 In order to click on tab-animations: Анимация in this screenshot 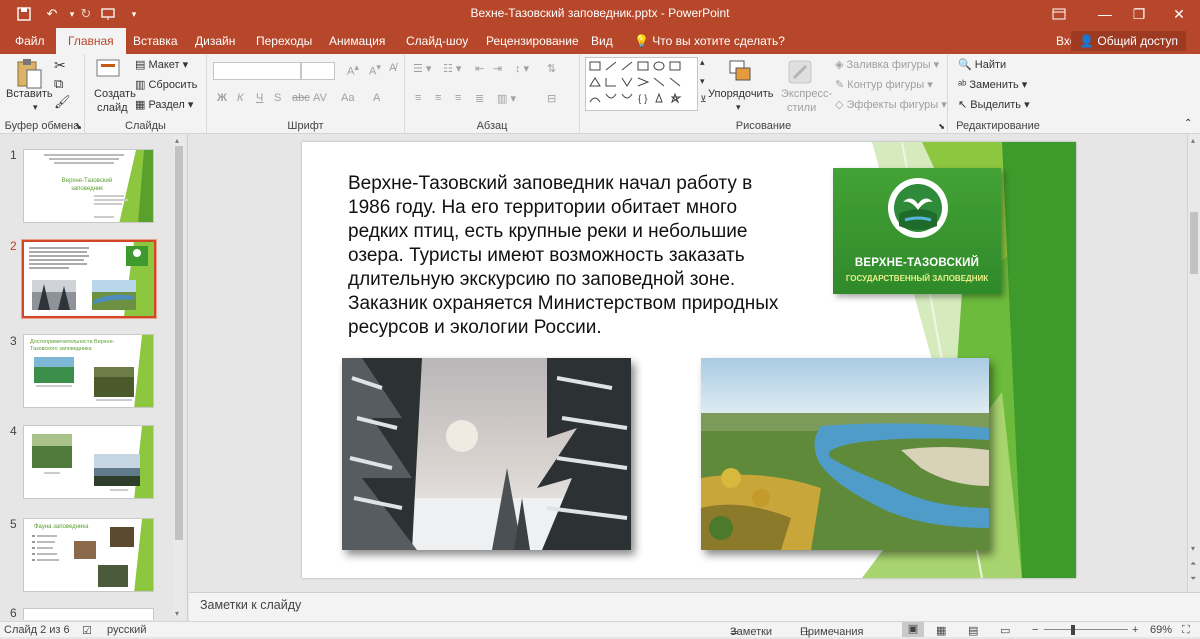, I will do `click(357, 41)`.